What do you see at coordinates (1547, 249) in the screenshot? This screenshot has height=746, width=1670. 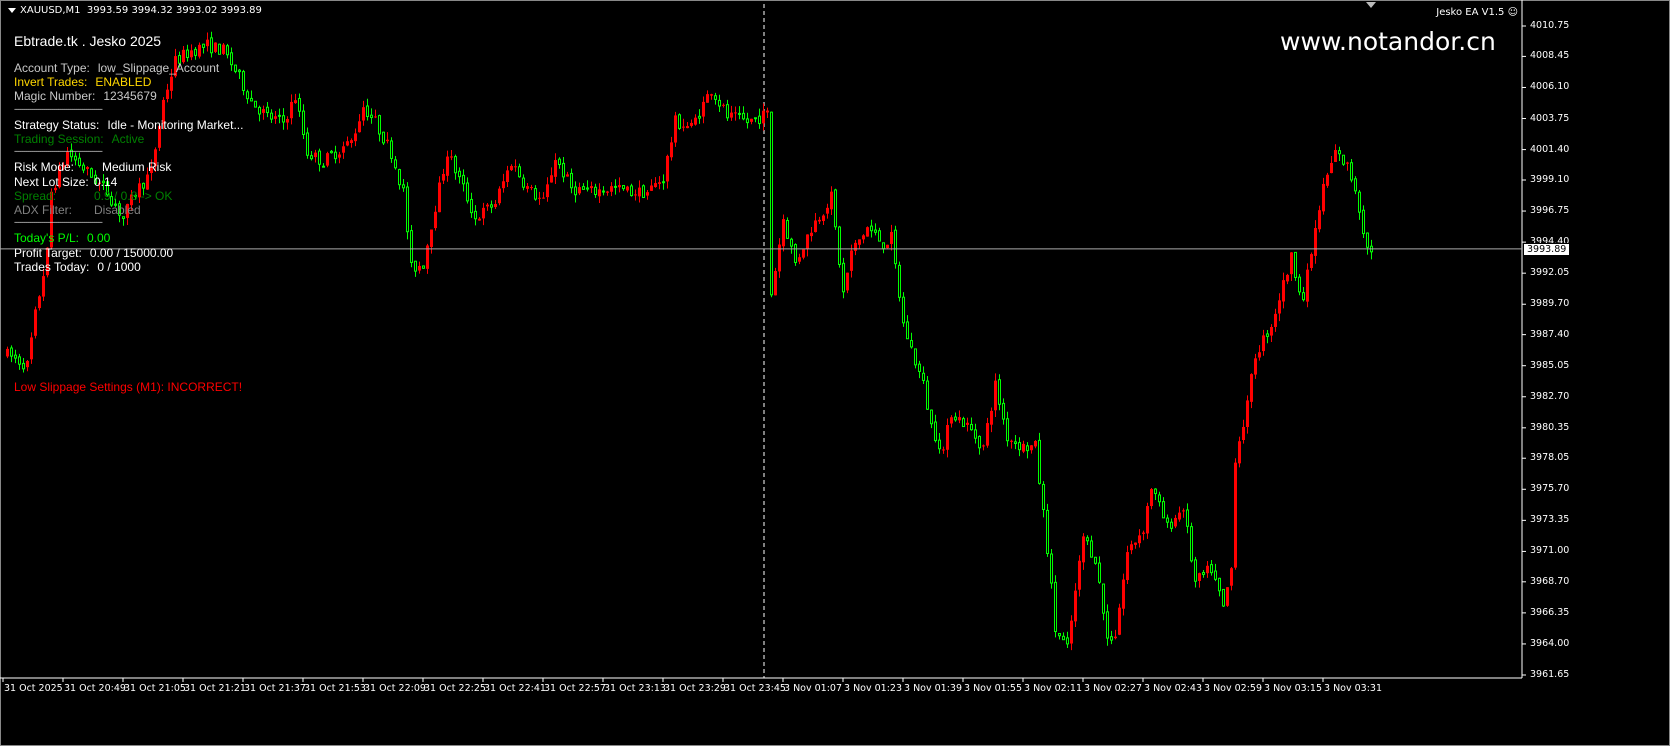 I see `bid-price-tag: 3993.89` at bounding box center [1547, 249].